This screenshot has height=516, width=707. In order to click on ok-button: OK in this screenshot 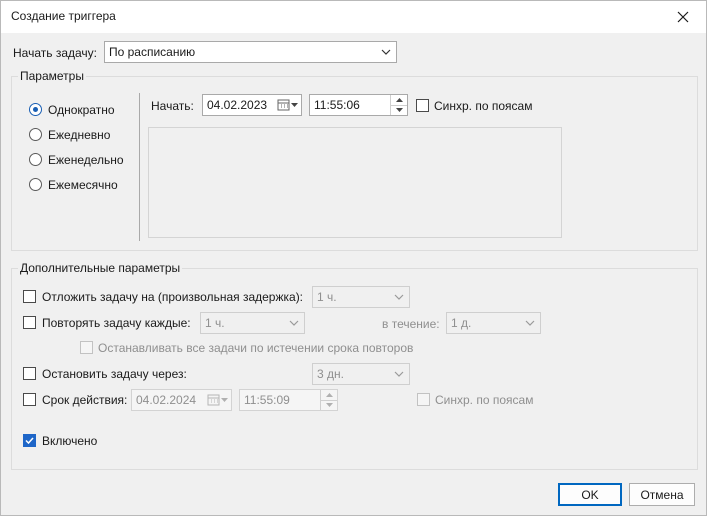, I will do `click(590, 494)`.